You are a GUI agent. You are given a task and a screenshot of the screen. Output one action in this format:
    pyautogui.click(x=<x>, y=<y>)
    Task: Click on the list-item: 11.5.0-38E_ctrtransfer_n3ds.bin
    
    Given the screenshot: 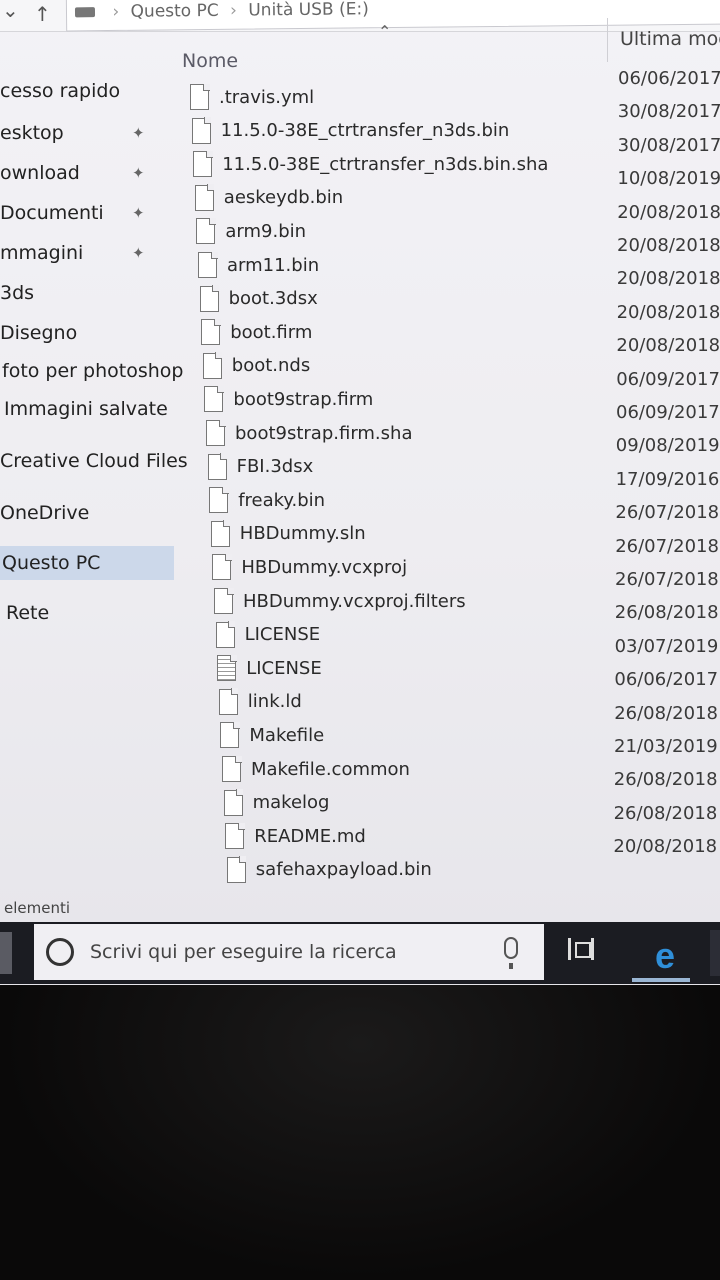 What is the action you would take?
    pyautogui.click(x=350, y=131)
    